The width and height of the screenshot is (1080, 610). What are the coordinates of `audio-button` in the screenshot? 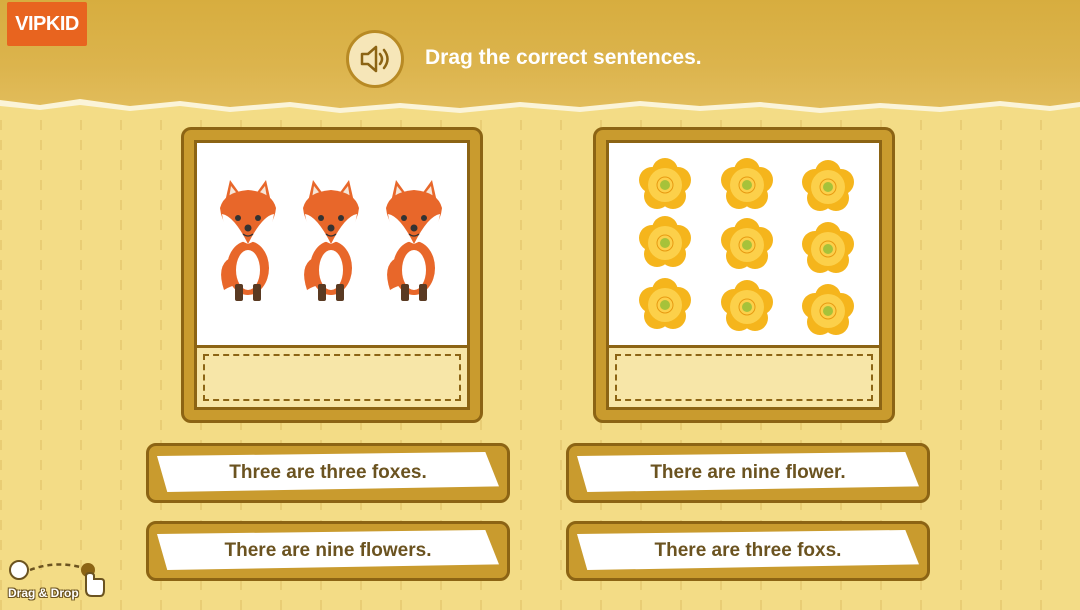 It's located at (375, 59).